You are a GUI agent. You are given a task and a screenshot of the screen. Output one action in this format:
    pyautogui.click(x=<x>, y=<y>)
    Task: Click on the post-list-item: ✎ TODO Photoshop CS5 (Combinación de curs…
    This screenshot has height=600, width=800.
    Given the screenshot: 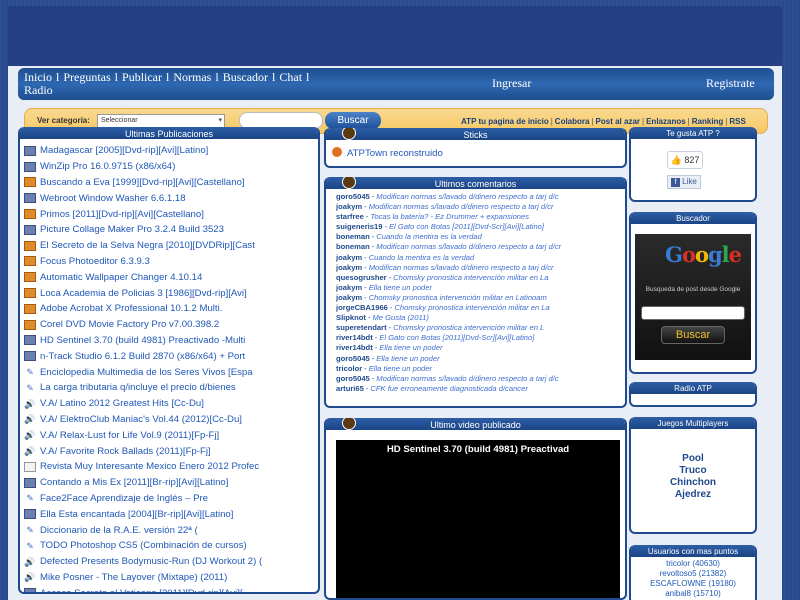 What is the action you would take?
    pyautogui.click(x=170, y=546)
    